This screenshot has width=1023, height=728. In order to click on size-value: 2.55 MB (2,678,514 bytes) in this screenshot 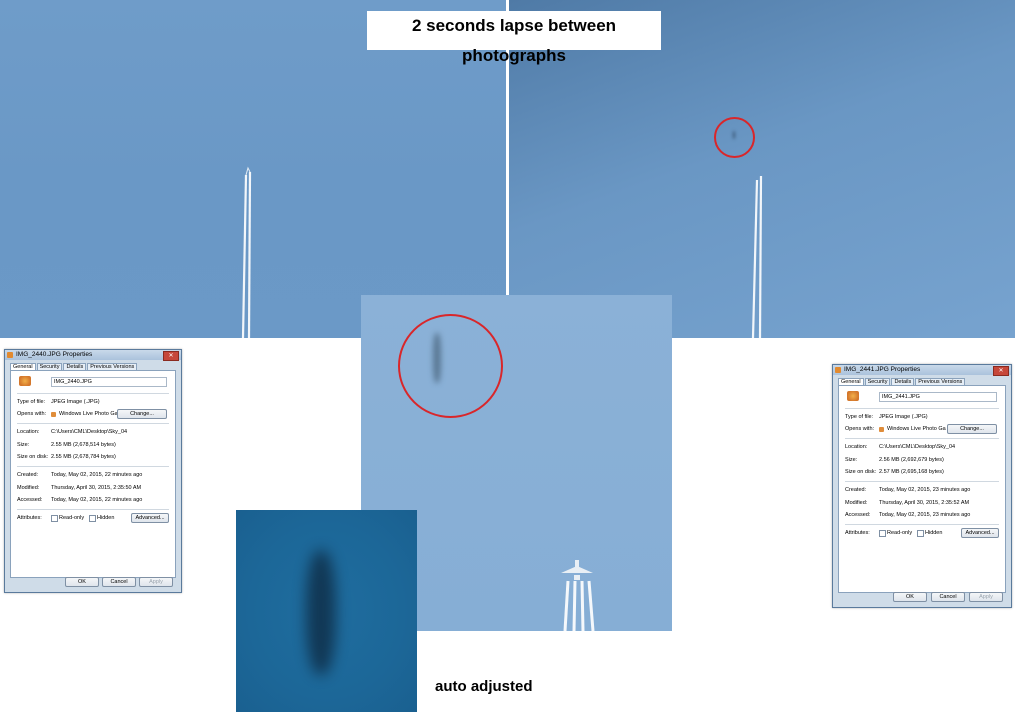, I will do `click(83, 445)`.